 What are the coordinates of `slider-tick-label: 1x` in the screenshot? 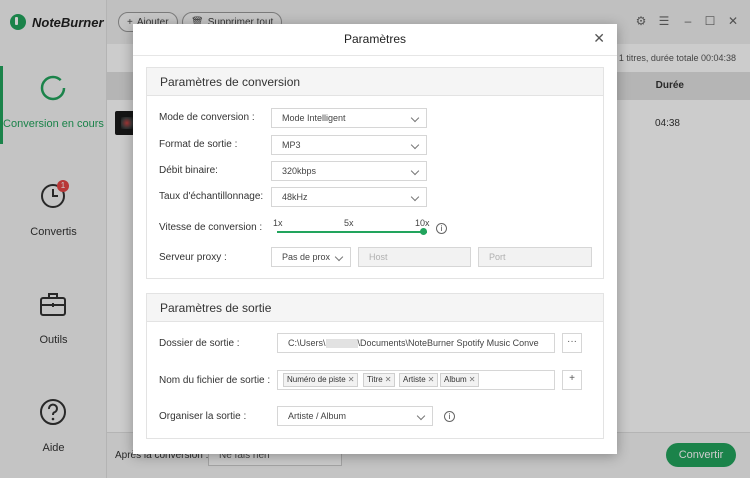 It's located at (278, 223).